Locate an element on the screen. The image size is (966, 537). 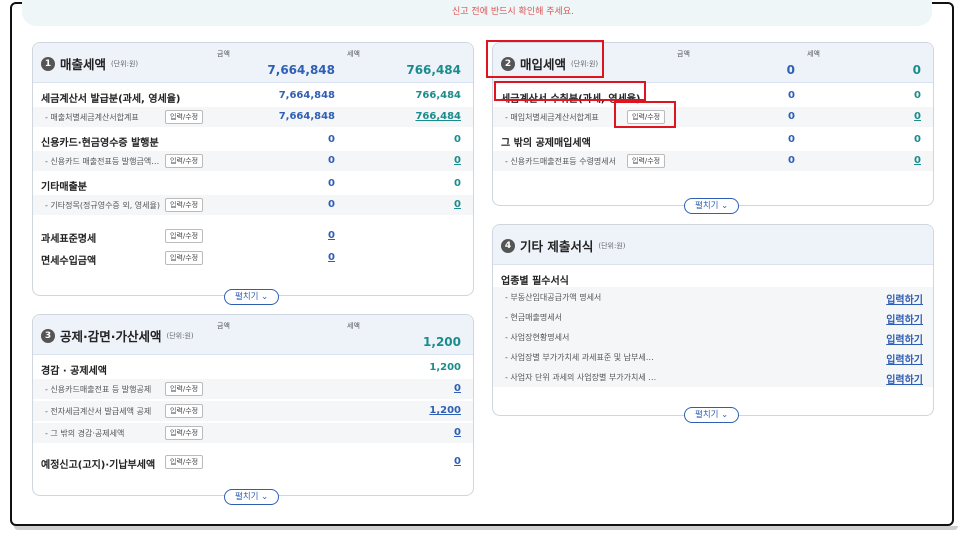
deduction-row-einvoice-credit: - 전자세금계산서 발급세액 공제 입력/수정 1,200 is located at coordinates (253, 411).